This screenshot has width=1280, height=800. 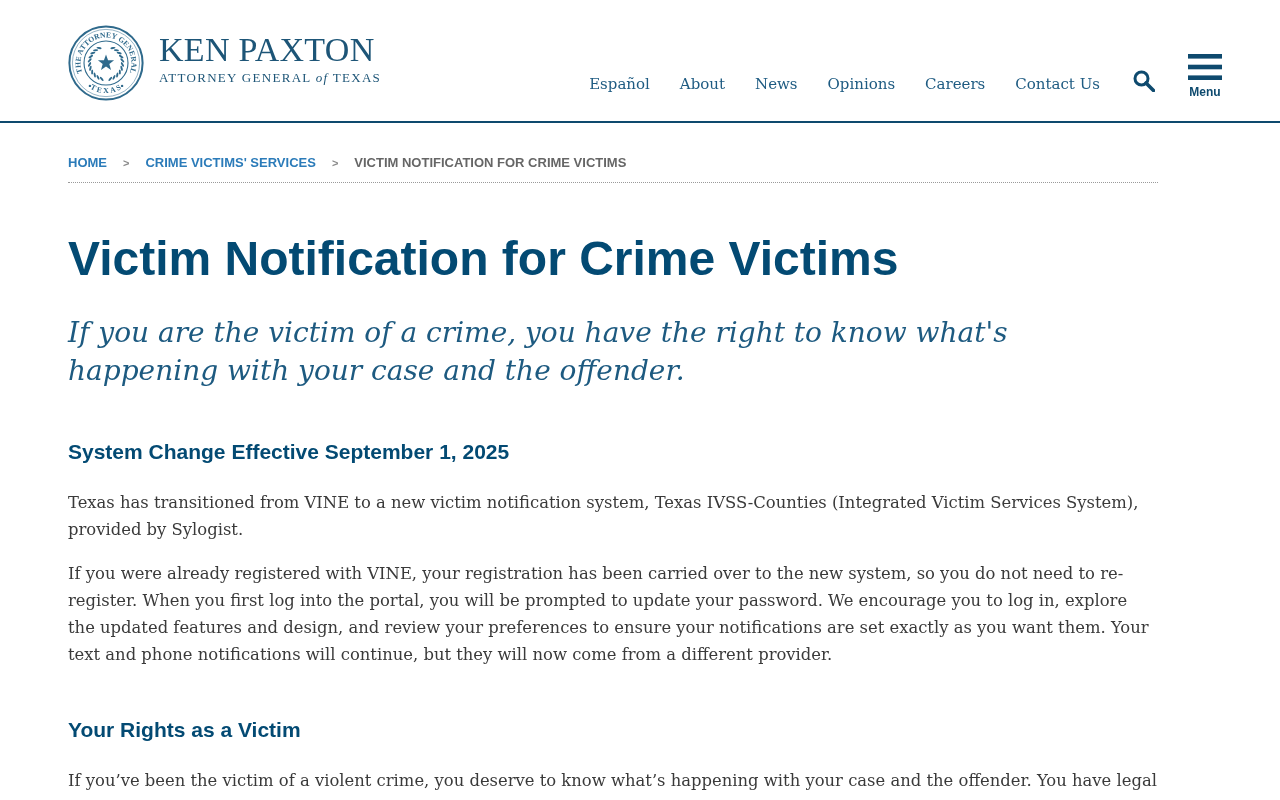 What do you see at coordinates (604, 516) in the screenshot?
I see `body-paragraph: Texas has transitioned from VINE to a new victim notification system, Texas IVSS-Counties (Integrated Victim Services System), provided by Sylogist.` at bounding box center [604, 516].